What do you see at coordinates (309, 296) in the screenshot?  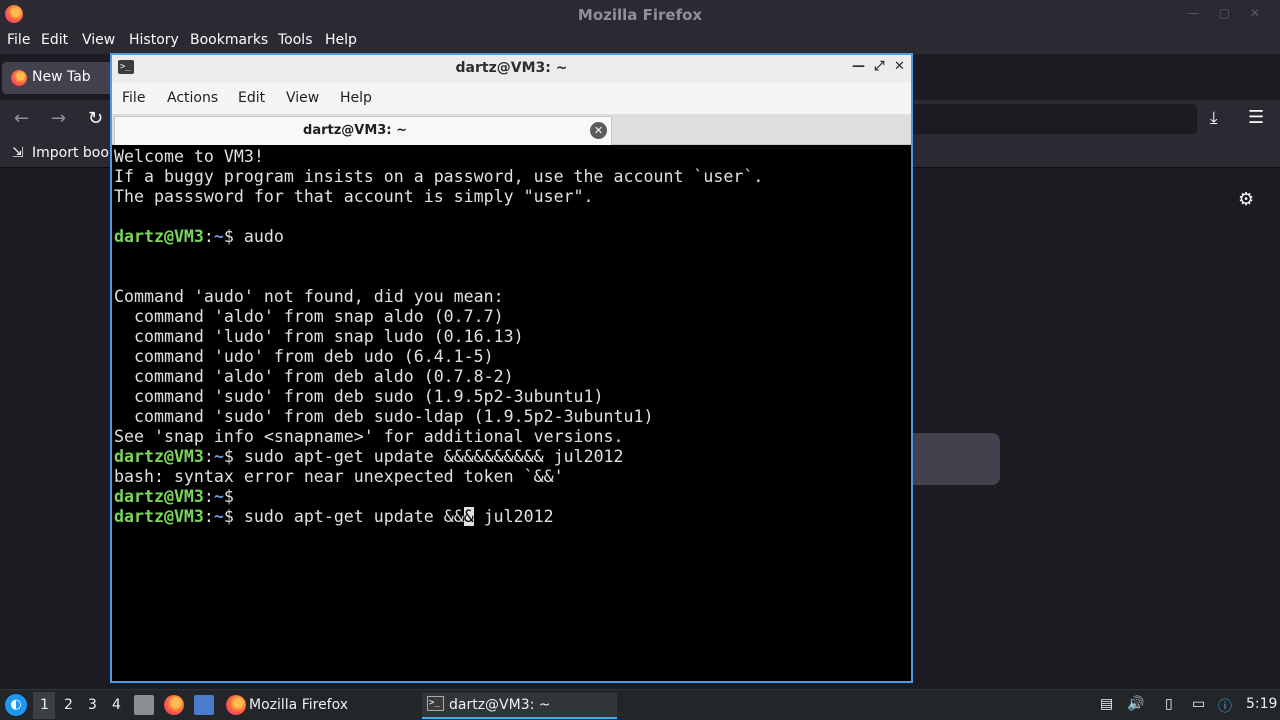 I see `terminal-output-line: Command 'audo' not found, did you mean:` at bounding box center [309, 296].